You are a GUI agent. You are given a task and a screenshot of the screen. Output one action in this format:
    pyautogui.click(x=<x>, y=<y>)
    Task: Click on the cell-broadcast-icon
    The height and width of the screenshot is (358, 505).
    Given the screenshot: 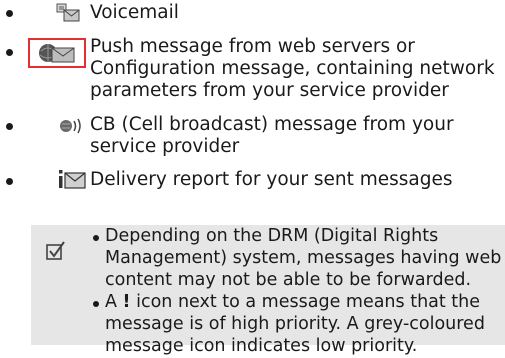 What is the action you would take?
    pyautogui.click(x=71, y=129)
    